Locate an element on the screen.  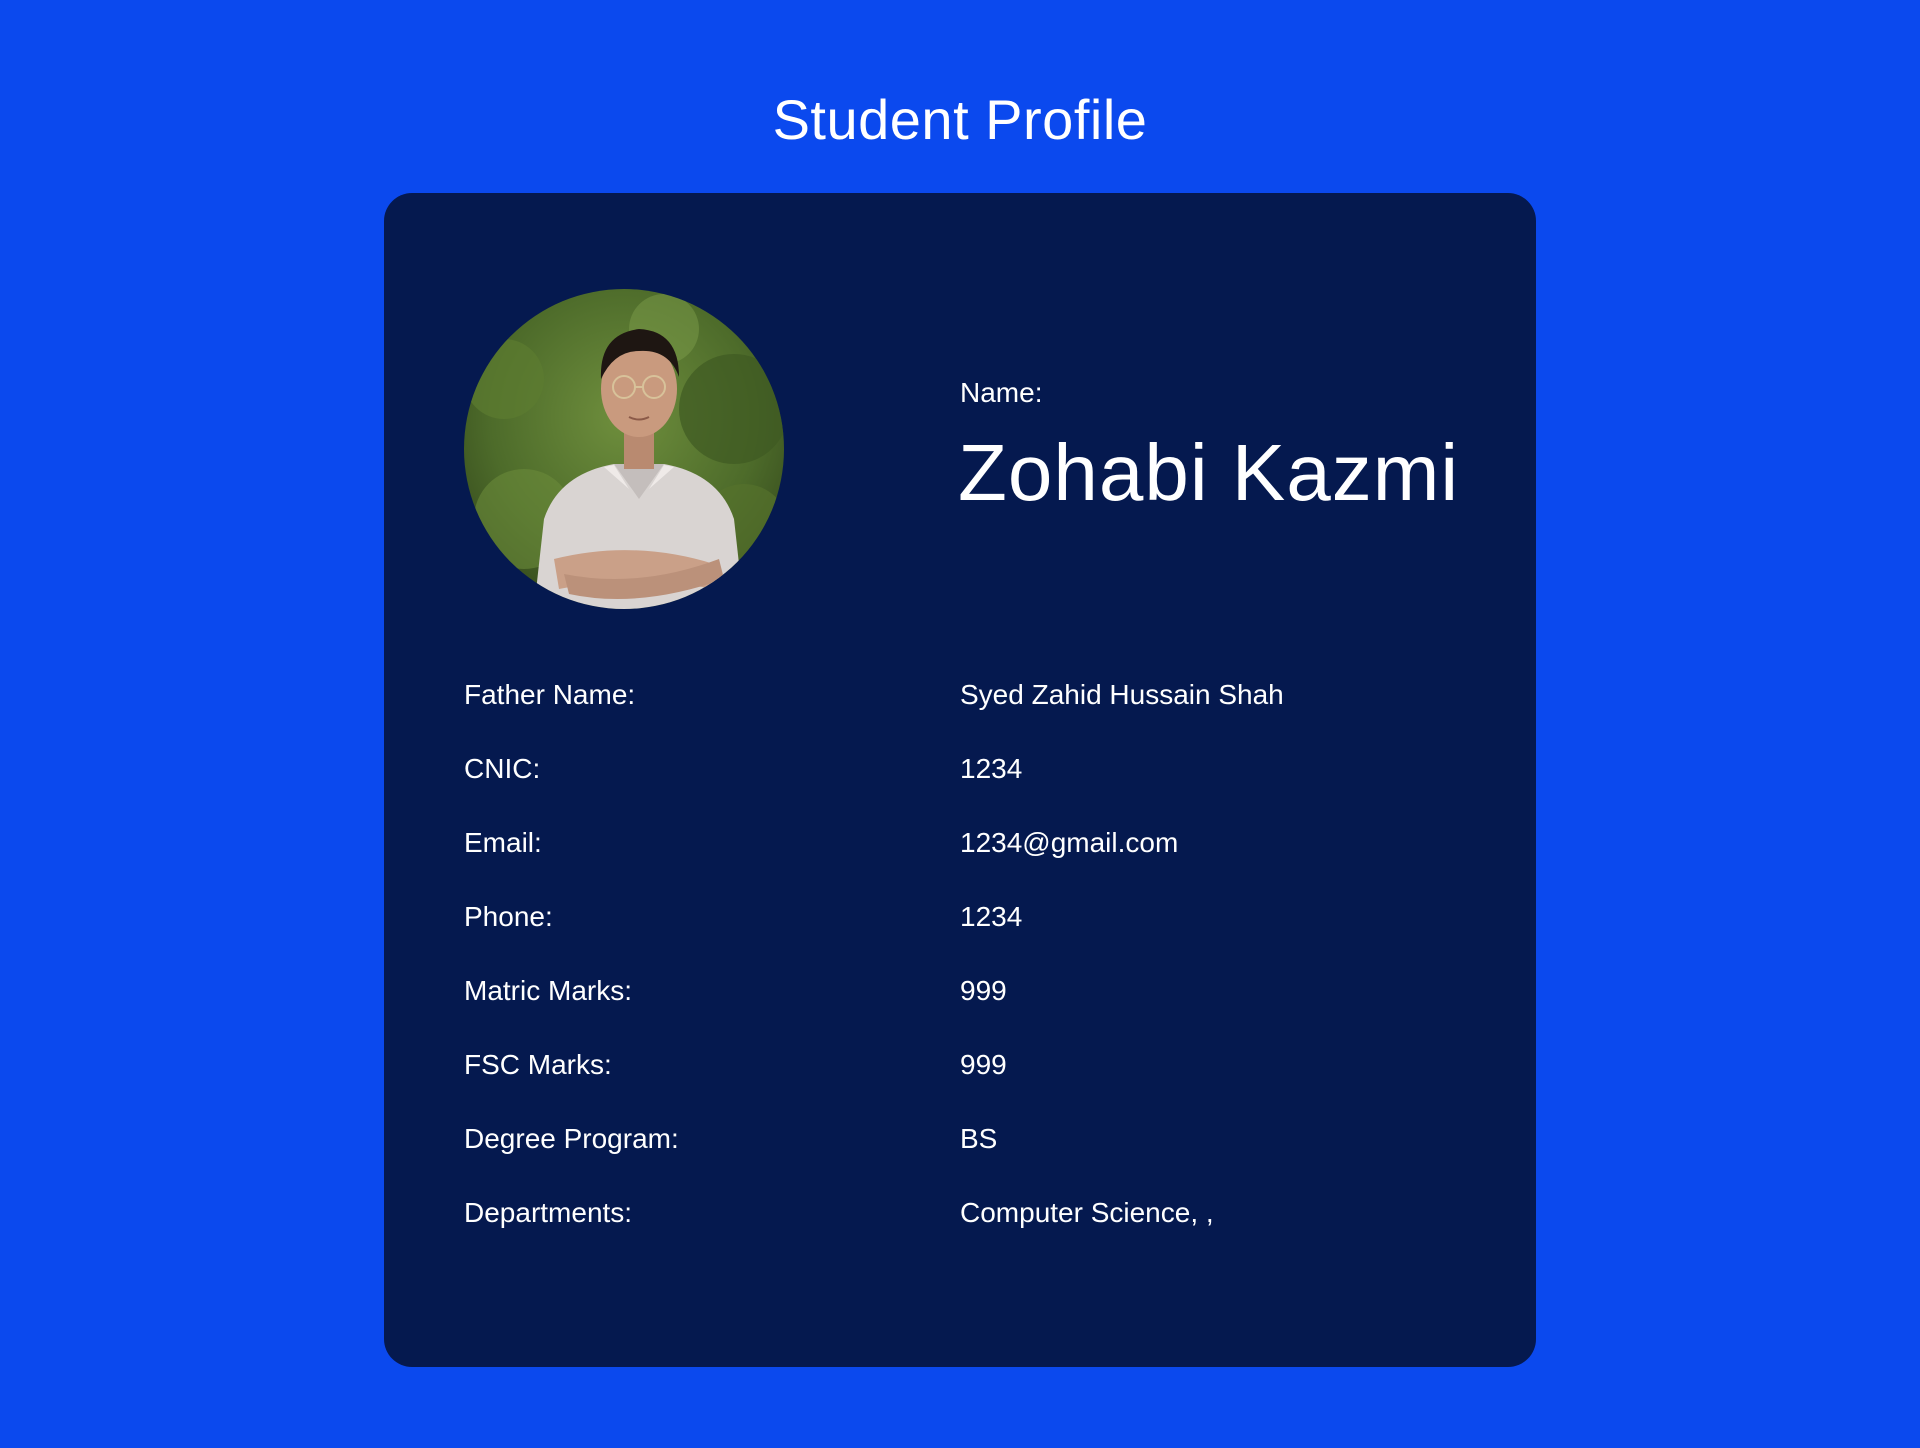
detail-label: FSC Marks: is located at coordinates (538, 1064).